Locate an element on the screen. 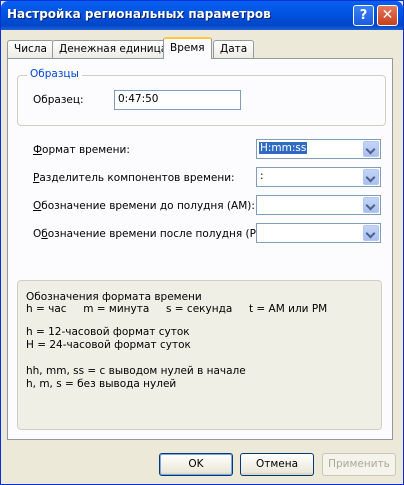 The image size is (404, 485). tab-numbers: Числа is located at coordinates (30, 49).